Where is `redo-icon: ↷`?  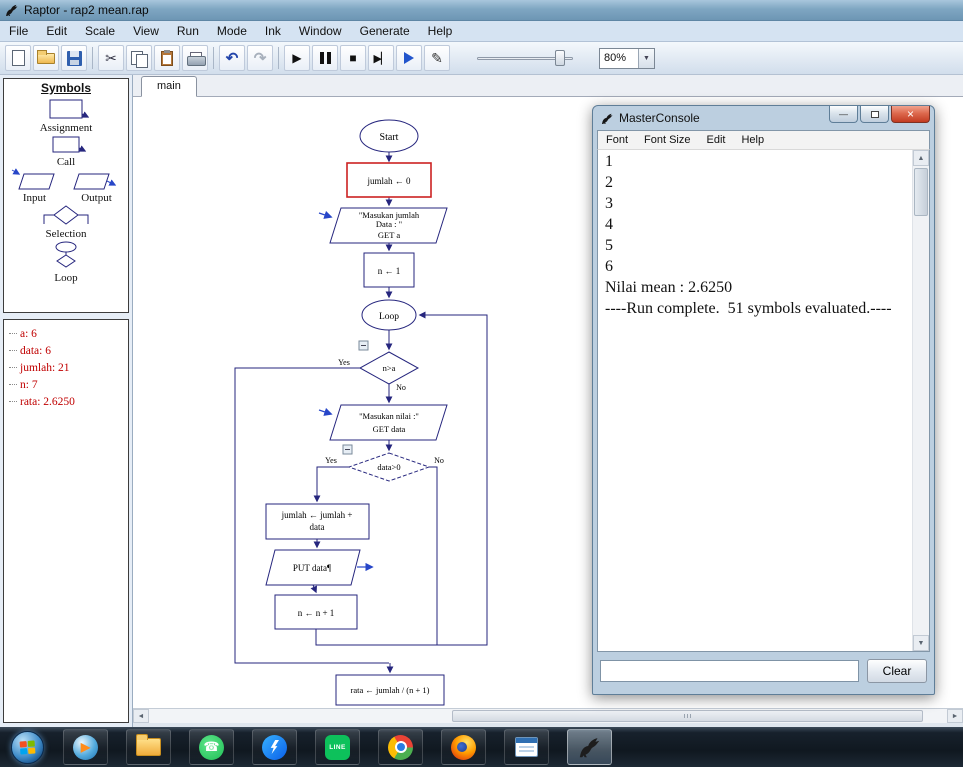
redo-icon: ↷ is located at coordinates (260, 58).